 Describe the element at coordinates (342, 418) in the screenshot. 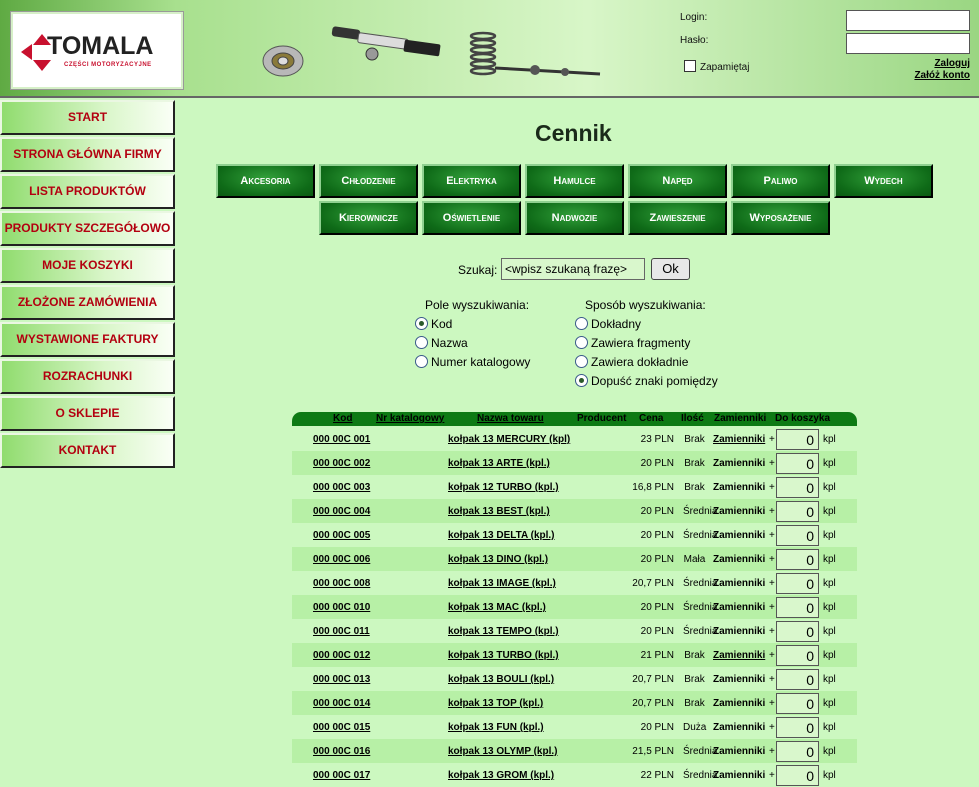

I see `header-kod: Kod` at that location.